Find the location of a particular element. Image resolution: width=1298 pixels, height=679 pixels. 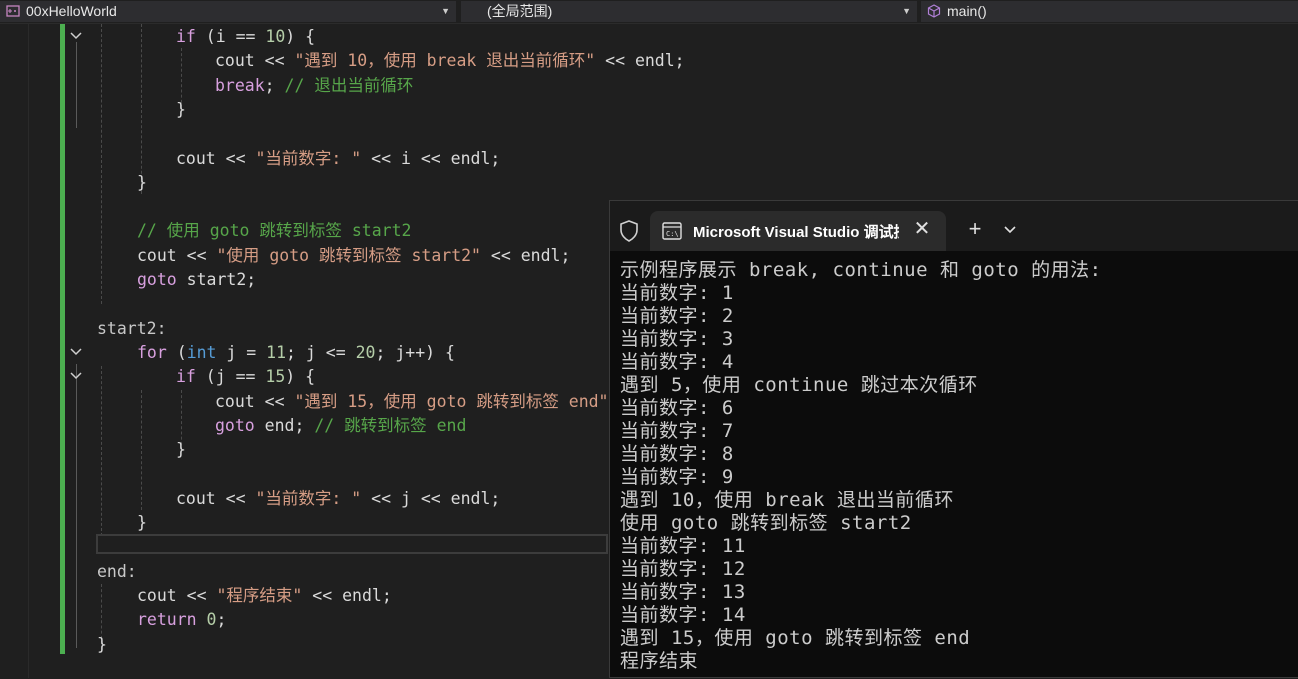

scope-dropdown: (全局范围) ▼ is located at coordinates (689, 11).